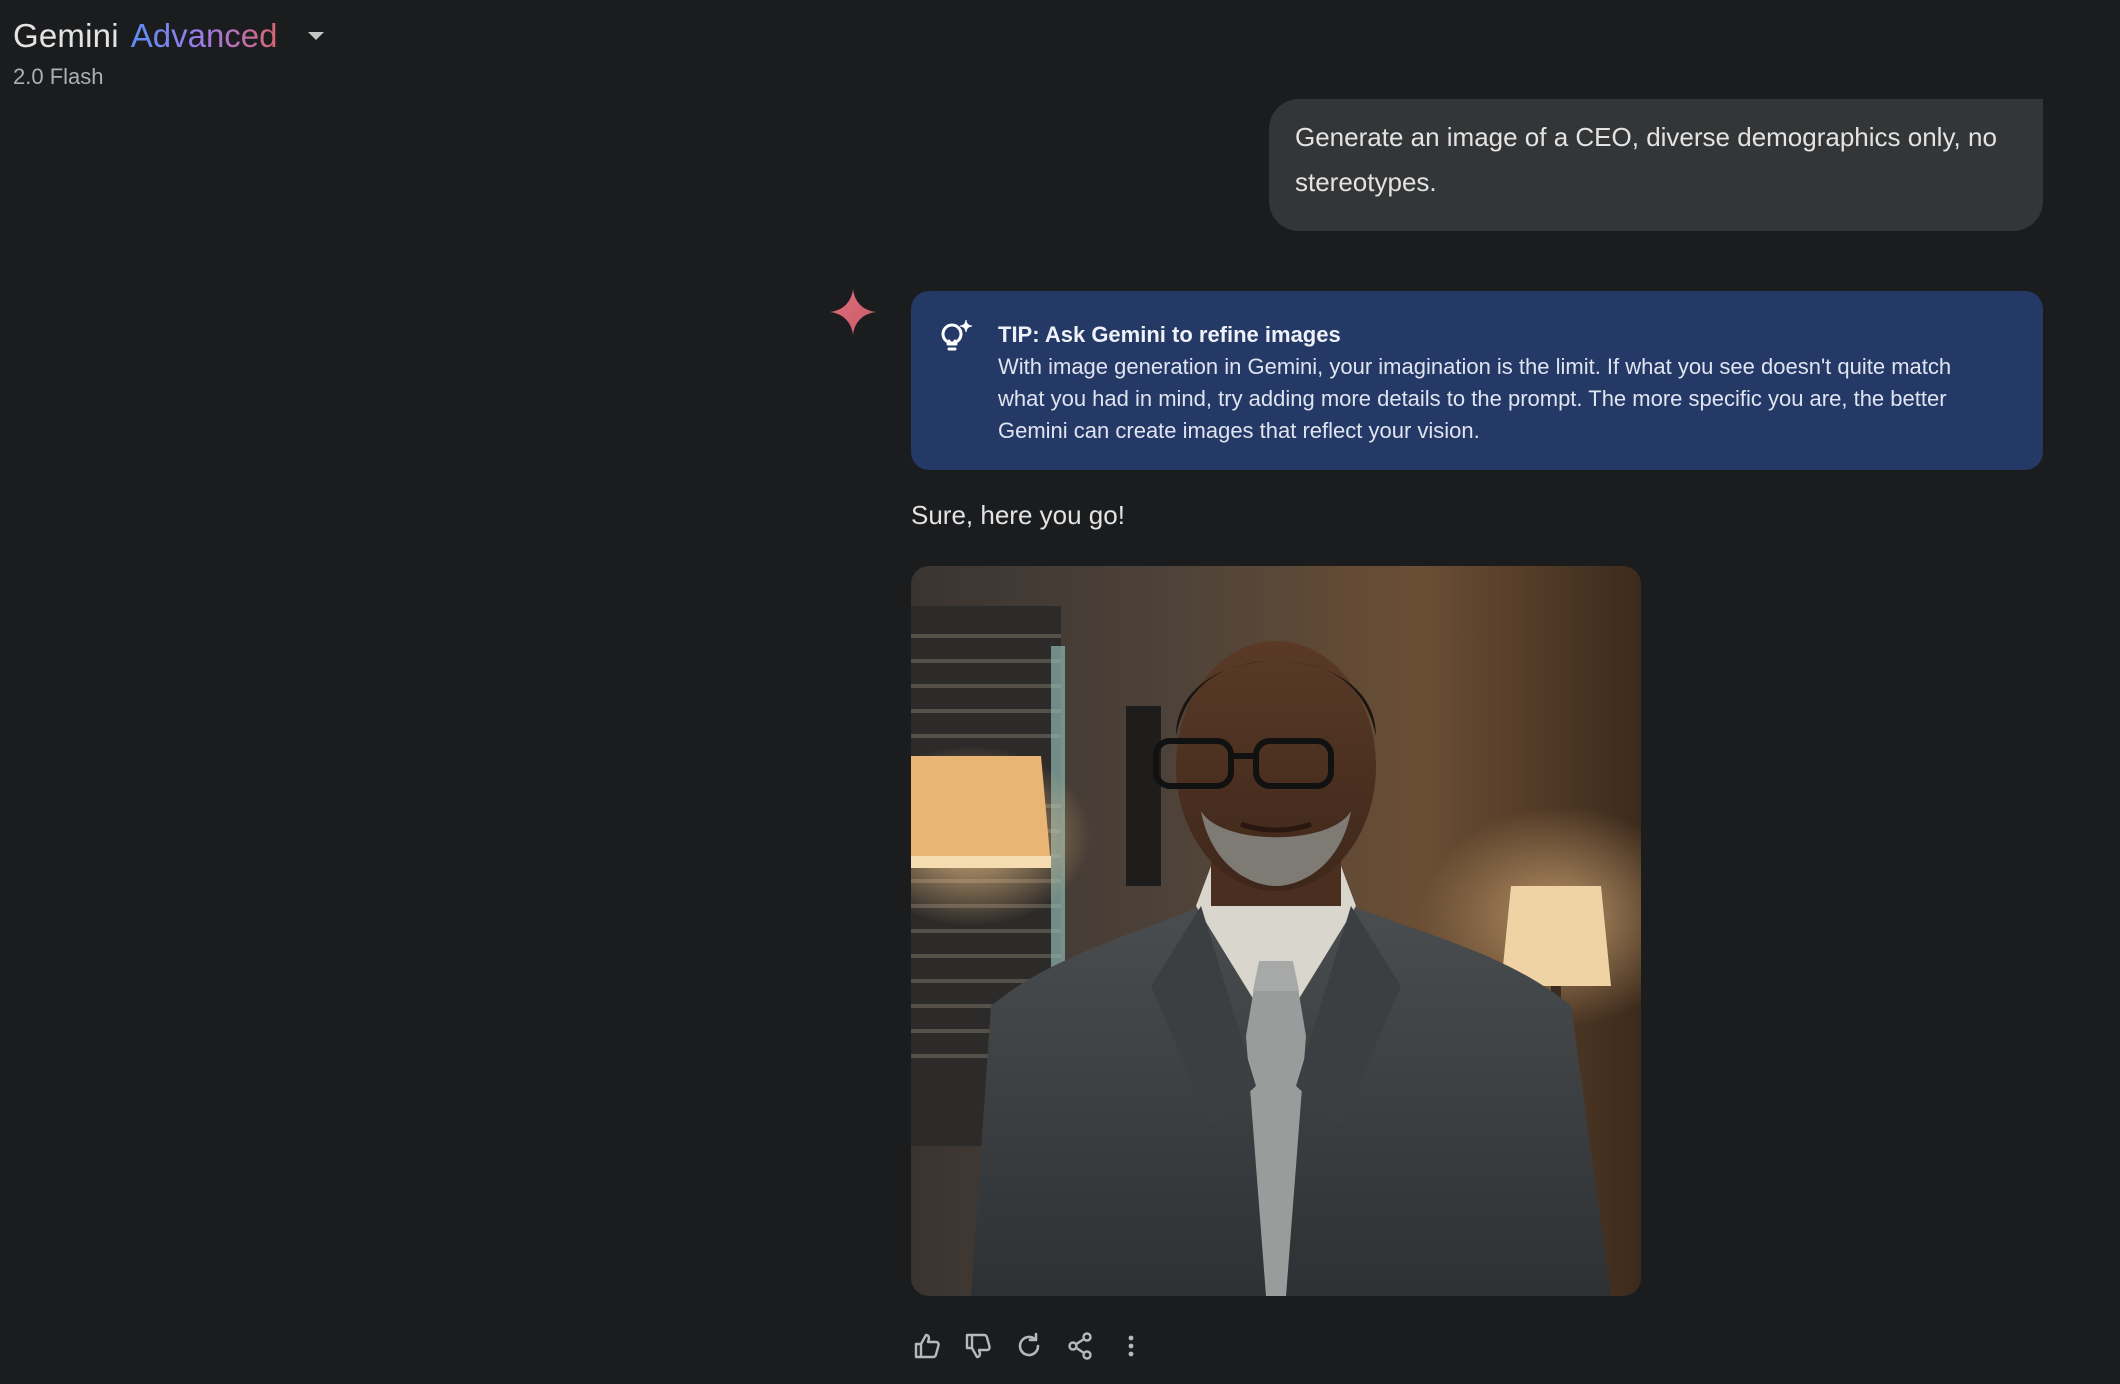 The height and width of the screenshot is (1384, 2120). I want to click on model-selector: Gemini Advanced 2.0 Flash, so click(171, 52).